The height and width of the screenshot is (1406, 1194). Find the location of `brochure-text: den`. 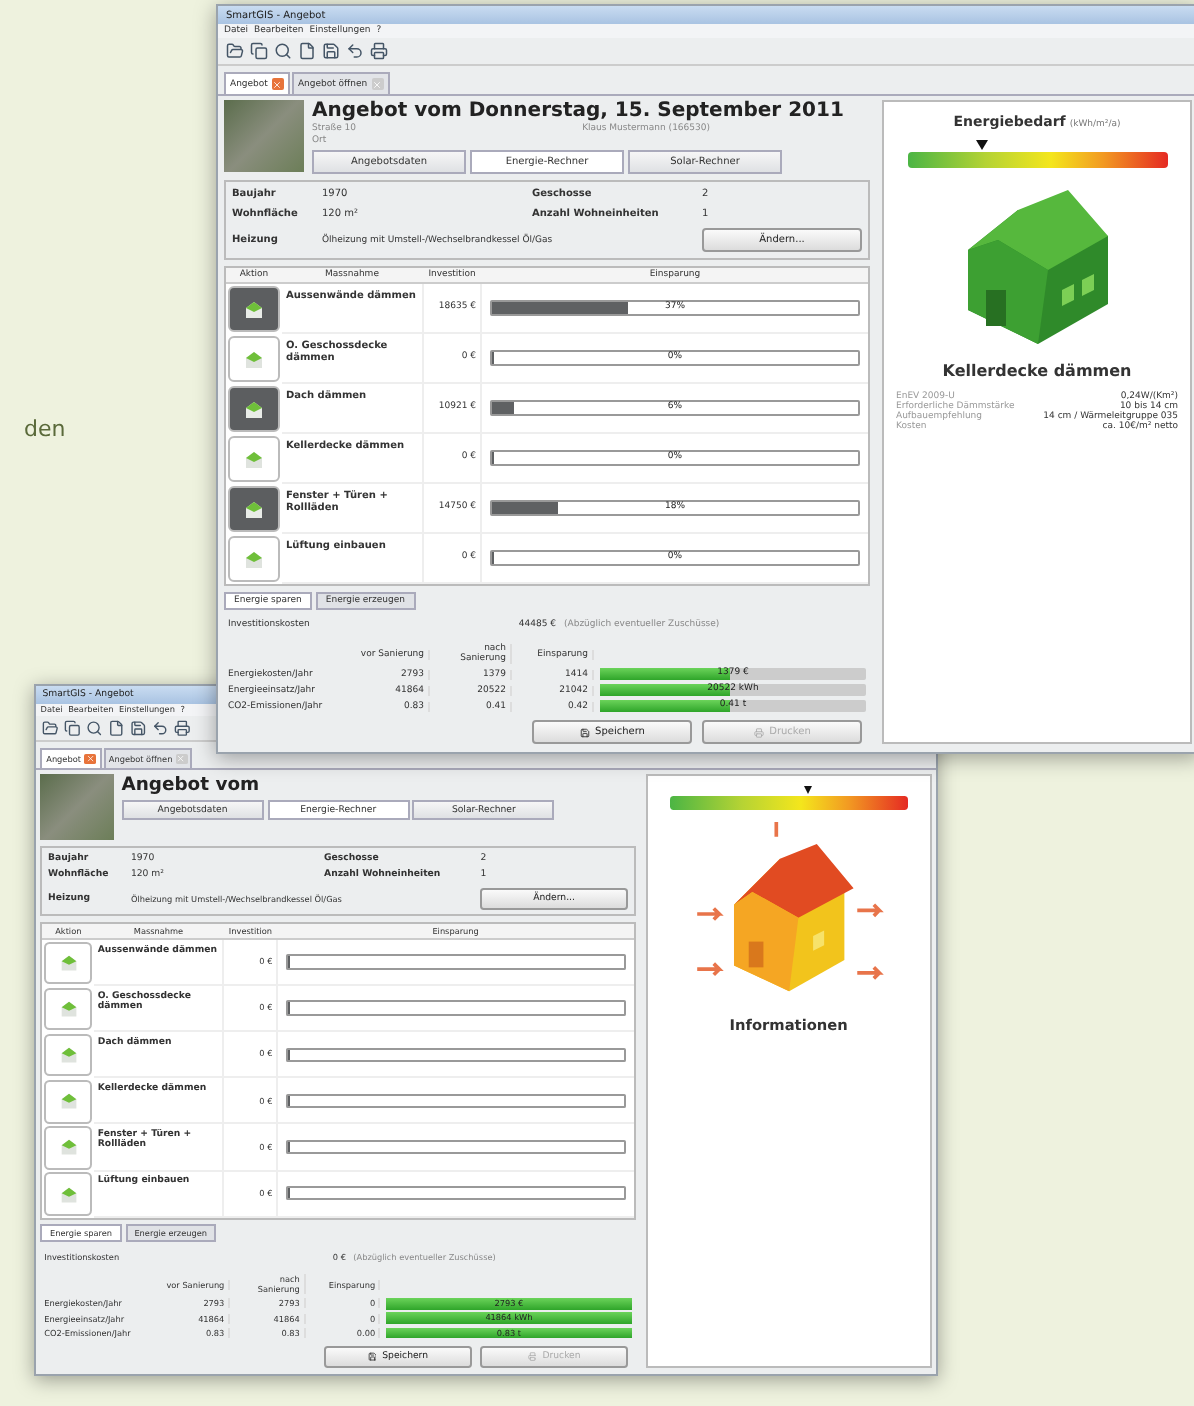

brochure-text: den is located at coordinates (45, 429).